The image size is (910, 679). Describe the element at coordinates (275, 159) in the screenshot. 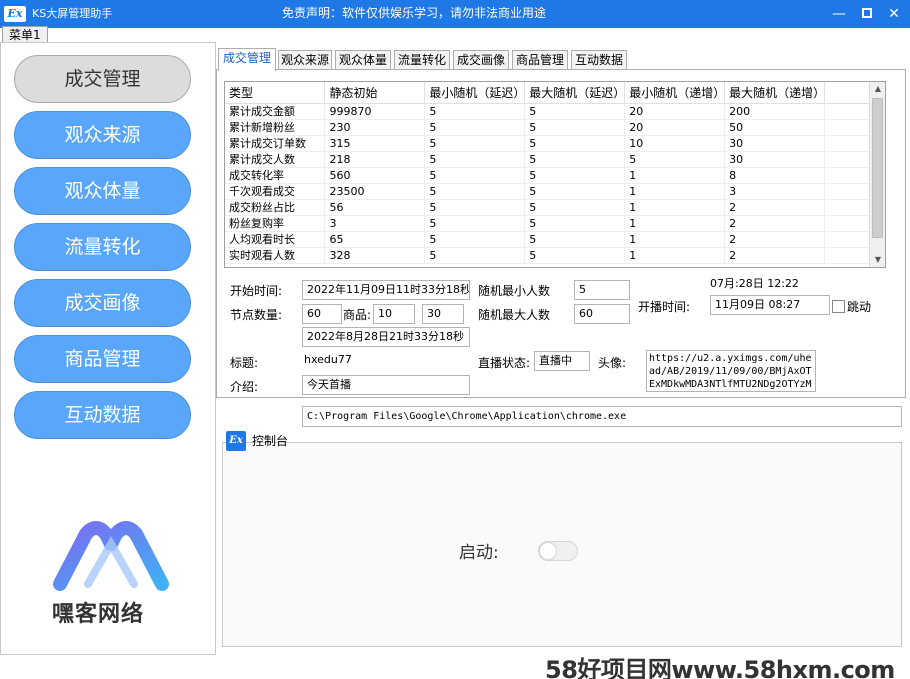

I see `grid-cell: 累计成交人数` at that location.